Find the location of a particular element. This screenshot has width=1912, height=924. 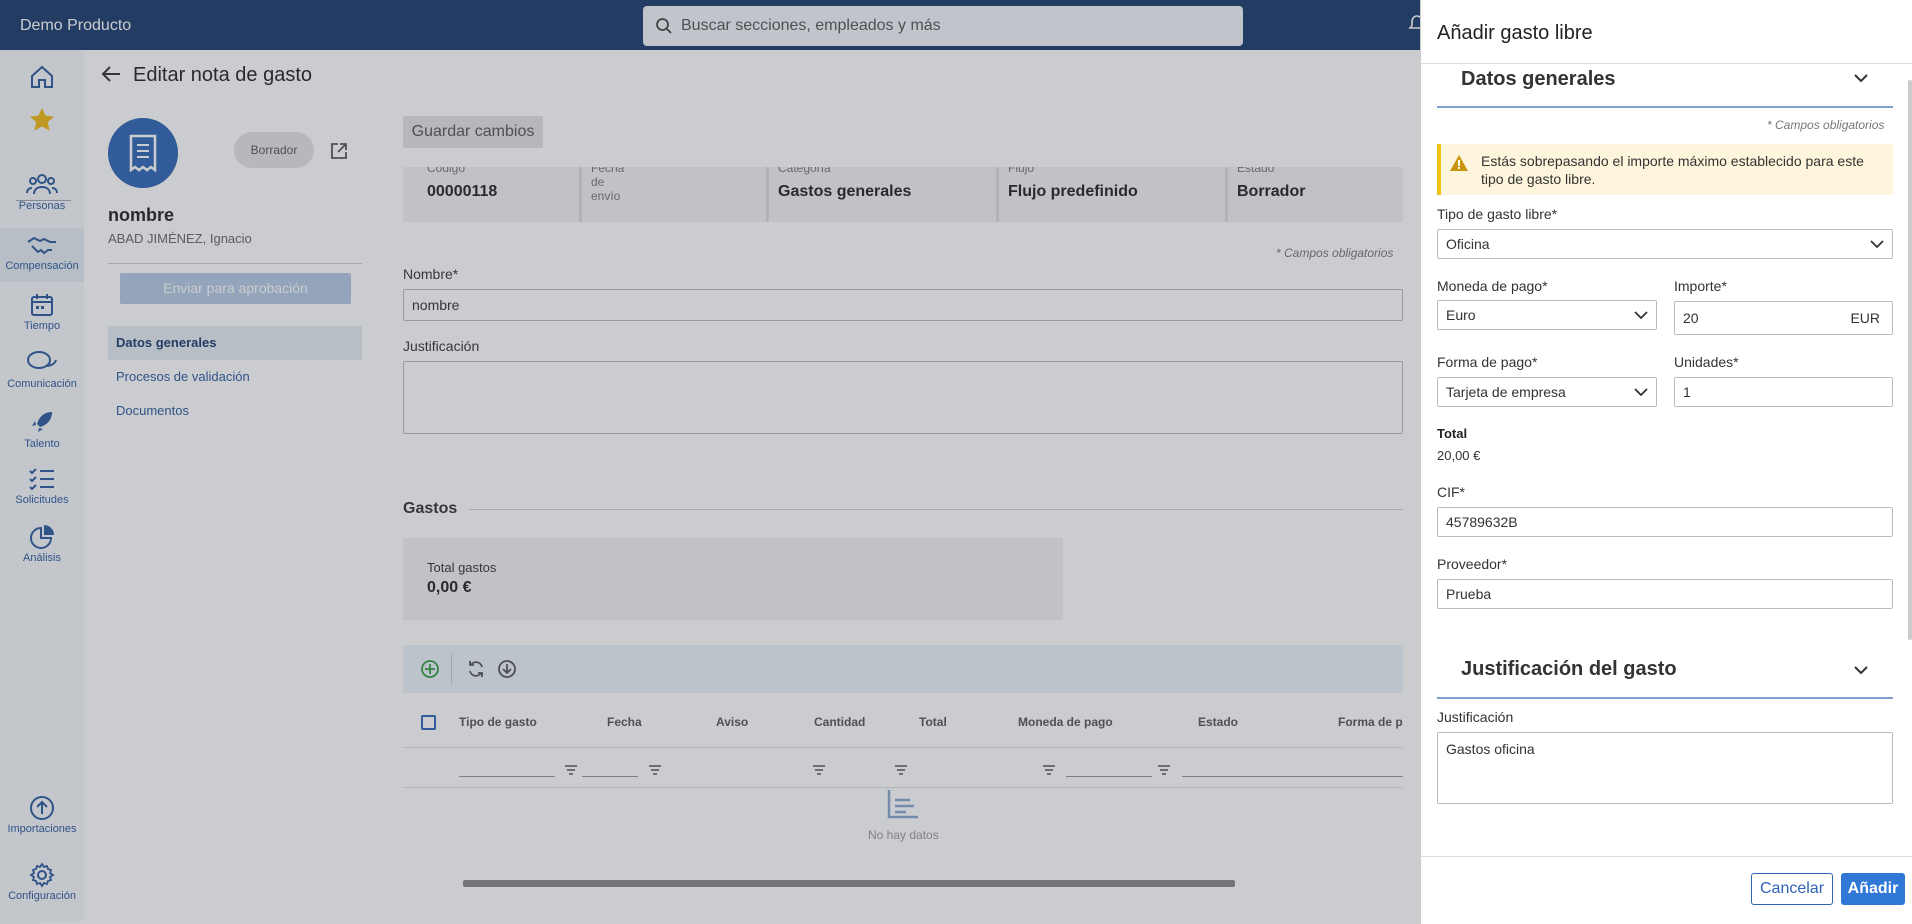

forma-pago-label: Forma de pago* is located at coordinates (1487, 362).